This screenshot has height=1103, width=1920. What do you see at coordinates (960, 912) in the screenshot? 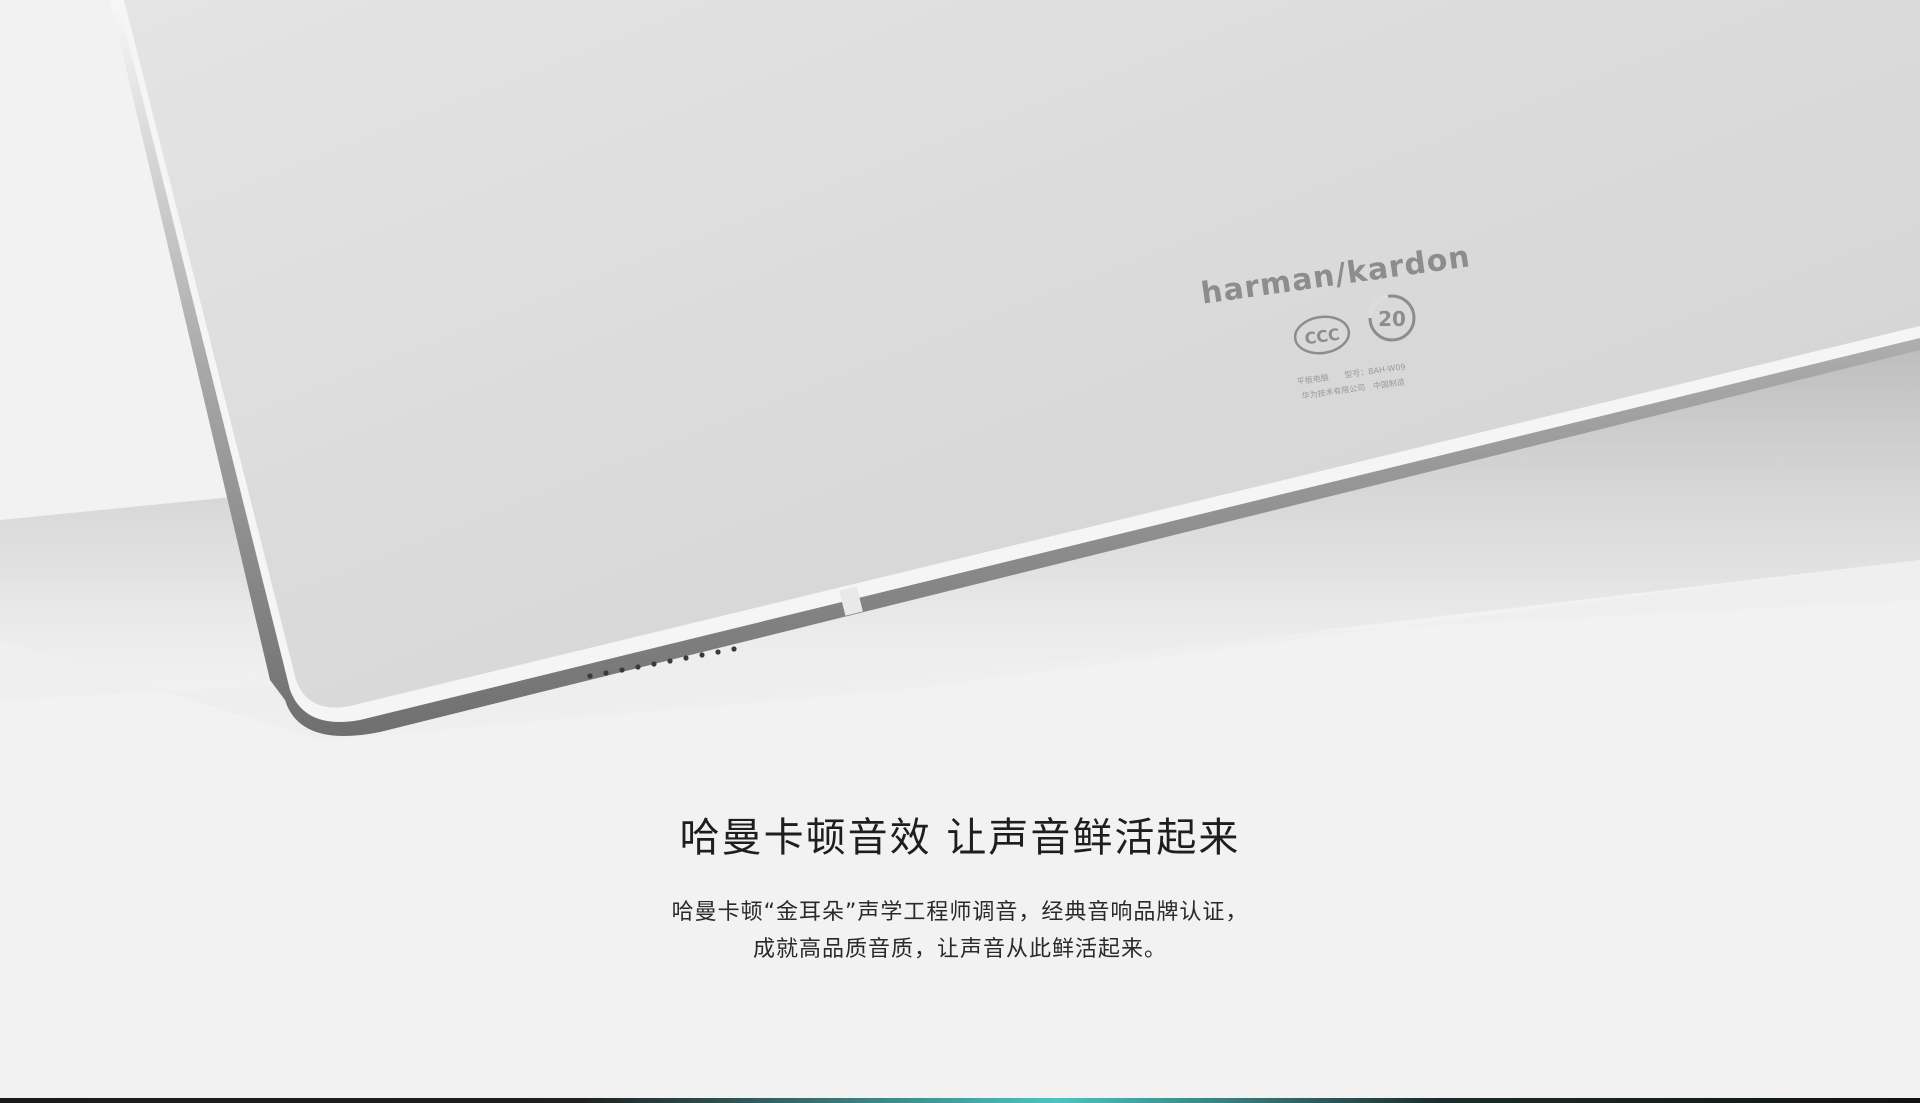
I see `description-line1: 哈曼卡顿“金耳朵”声学工程师调音，经典音响品牌认证，` at bounding box center [960, 912].